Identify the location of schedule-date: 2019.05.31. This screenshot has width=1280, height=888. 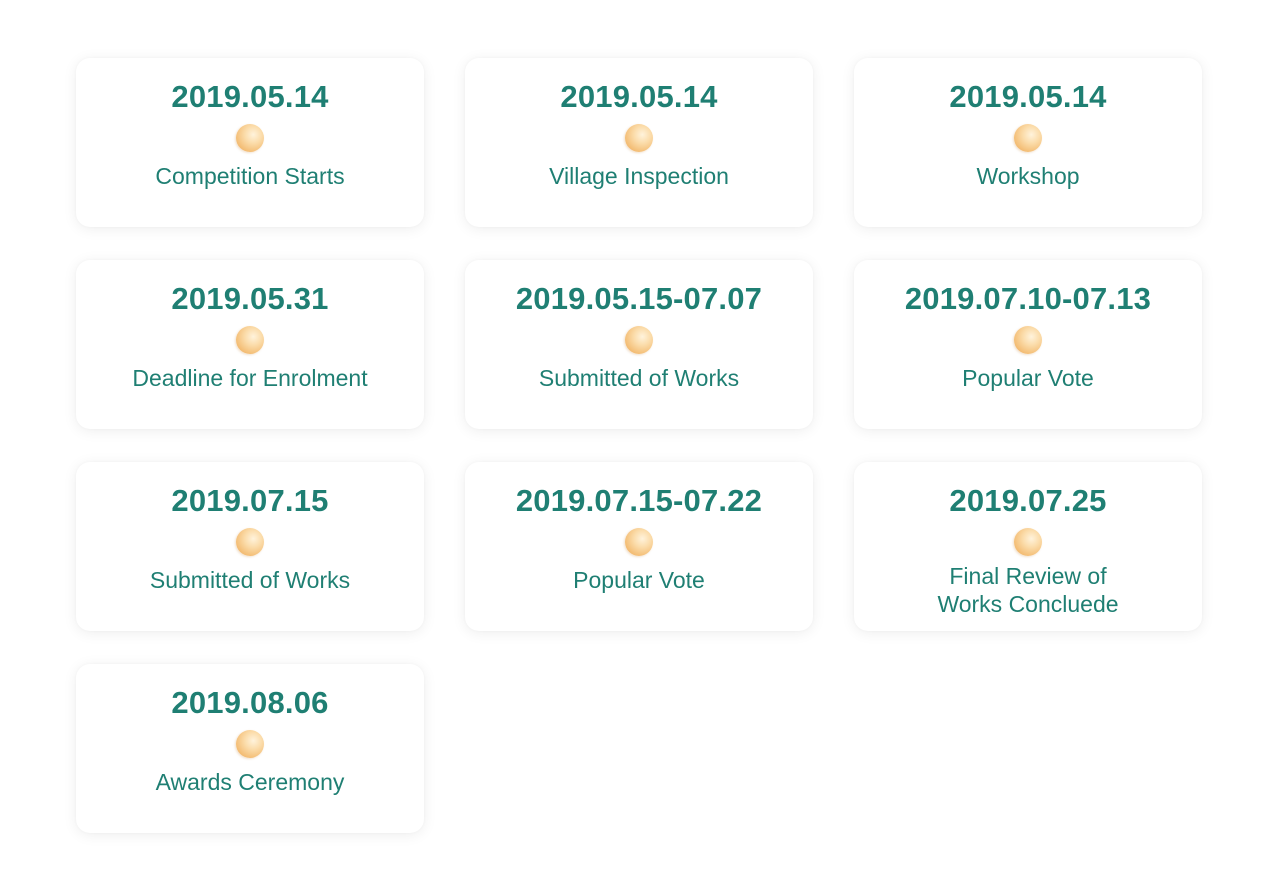
(250, 298).